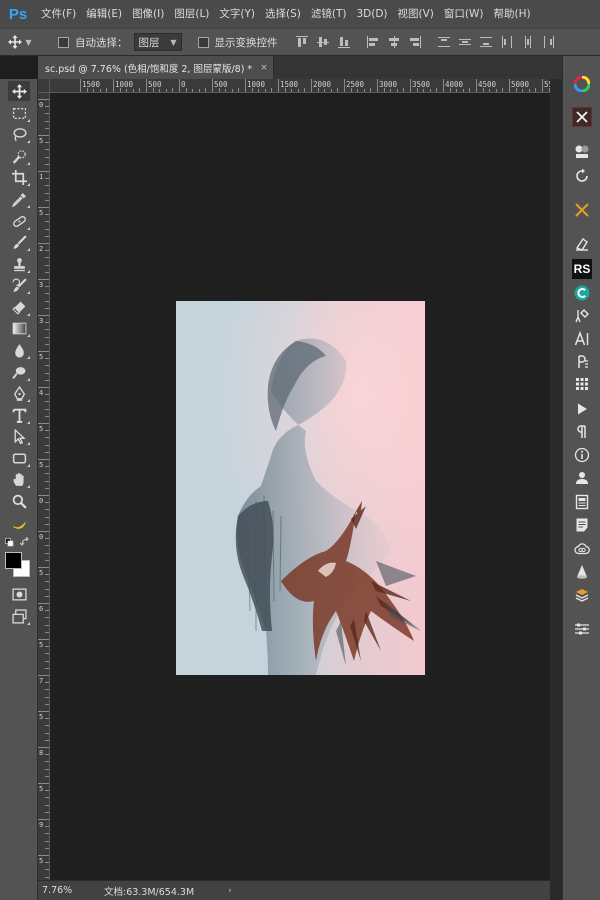  What do you see at coordinates (19, 199) in the screenshot?
I see `eyedropper-tool` at bounding box center [19, 199].